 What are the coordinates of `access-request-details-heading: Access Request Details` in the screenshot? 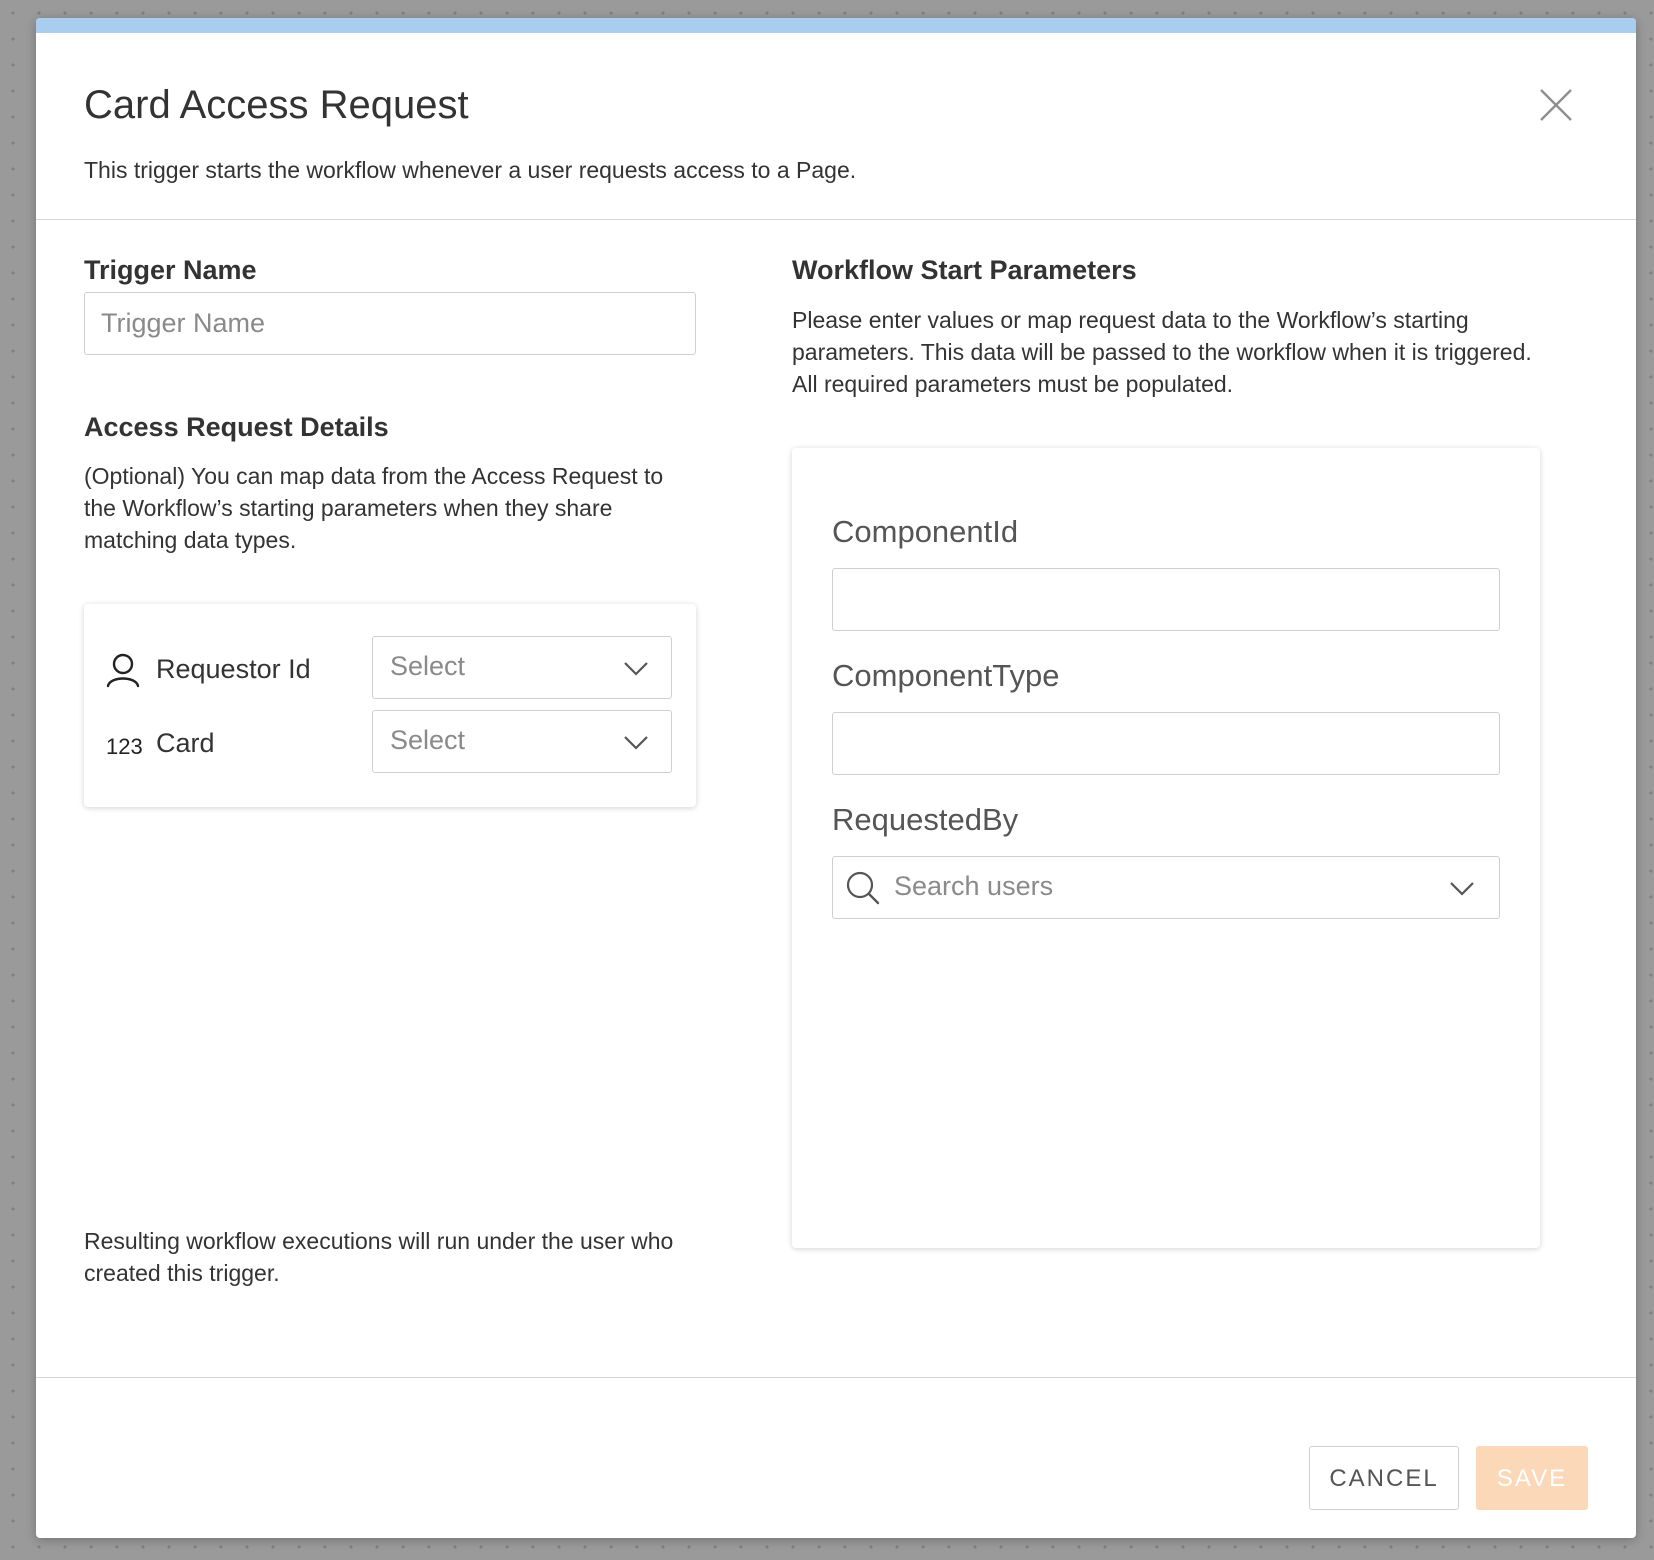 It's located at (236, 427).